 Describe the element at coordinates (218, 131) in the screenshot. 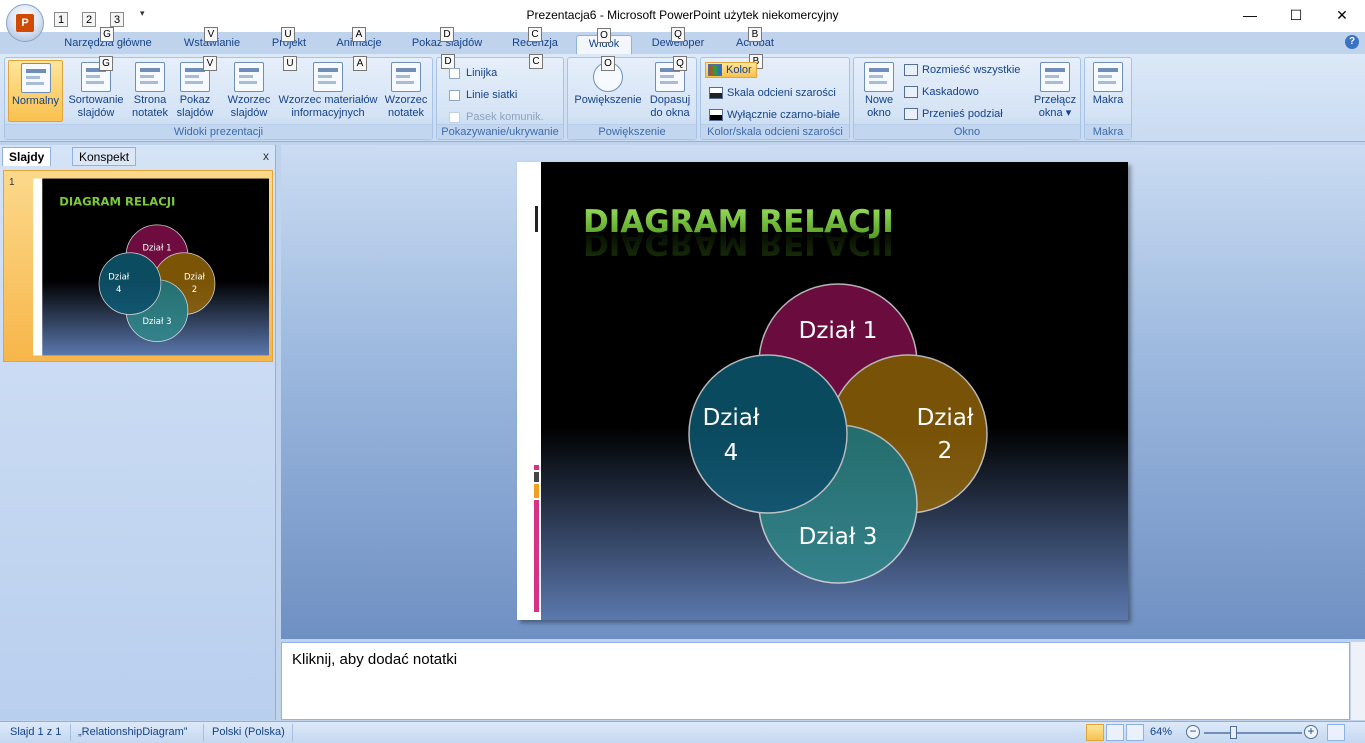

I see `group-views-label: Widoki prezentacji` at that location.